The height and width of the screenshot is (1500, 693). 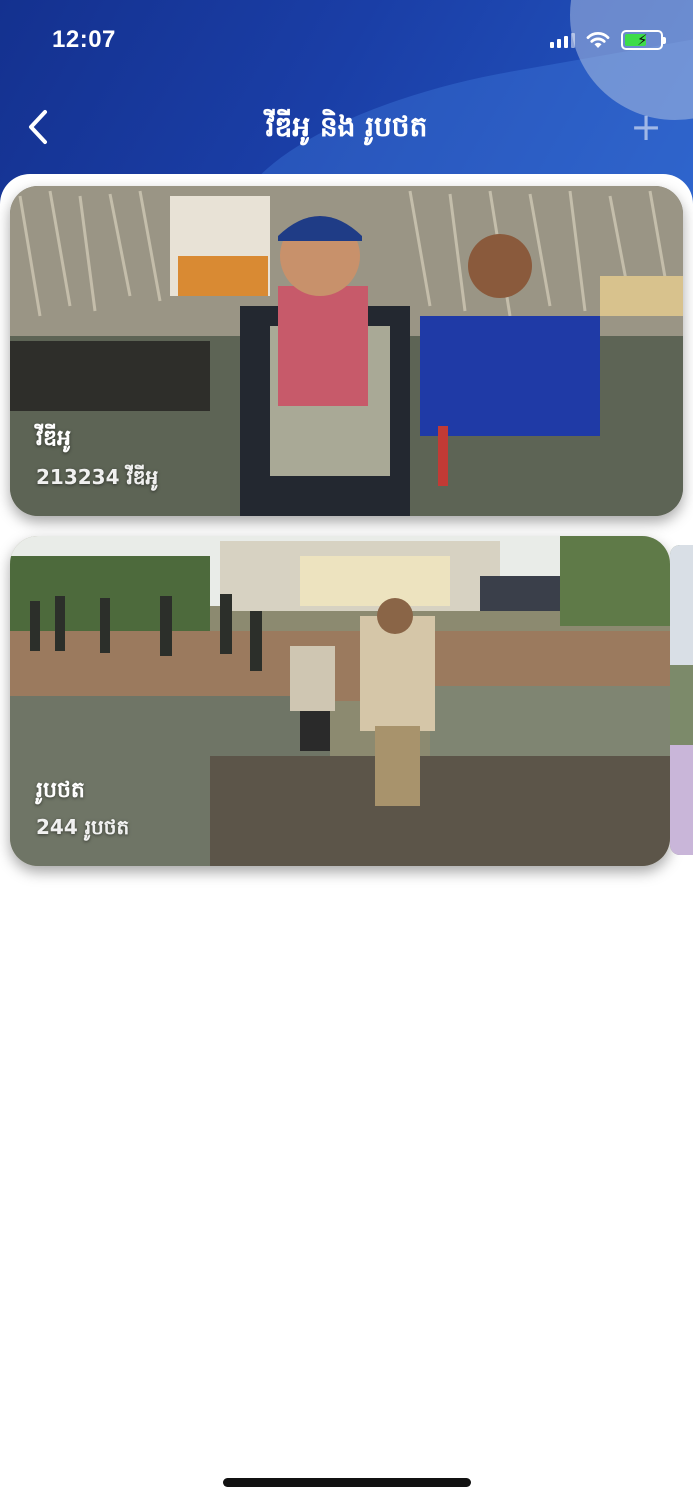 I want to click on photo-album-label: រូបថត, so click(x=60, y=790).